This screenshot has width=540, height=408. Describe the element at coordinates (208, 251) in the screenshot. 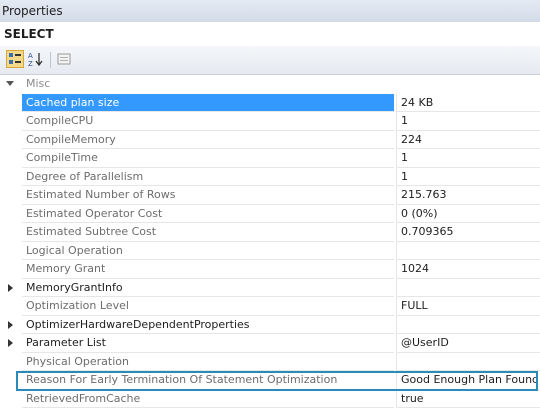

I see `property-name: Logical Operation` at that location.